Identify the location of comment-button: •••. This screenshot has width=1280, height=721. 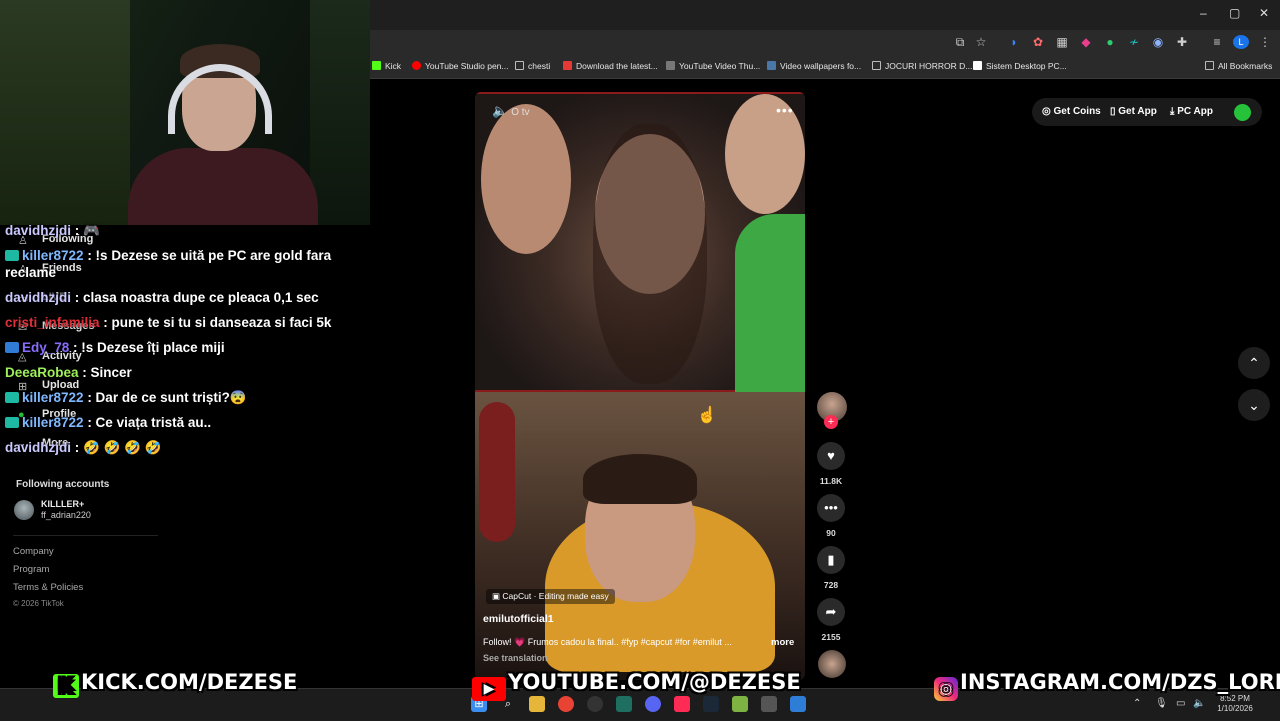
(831, 508).